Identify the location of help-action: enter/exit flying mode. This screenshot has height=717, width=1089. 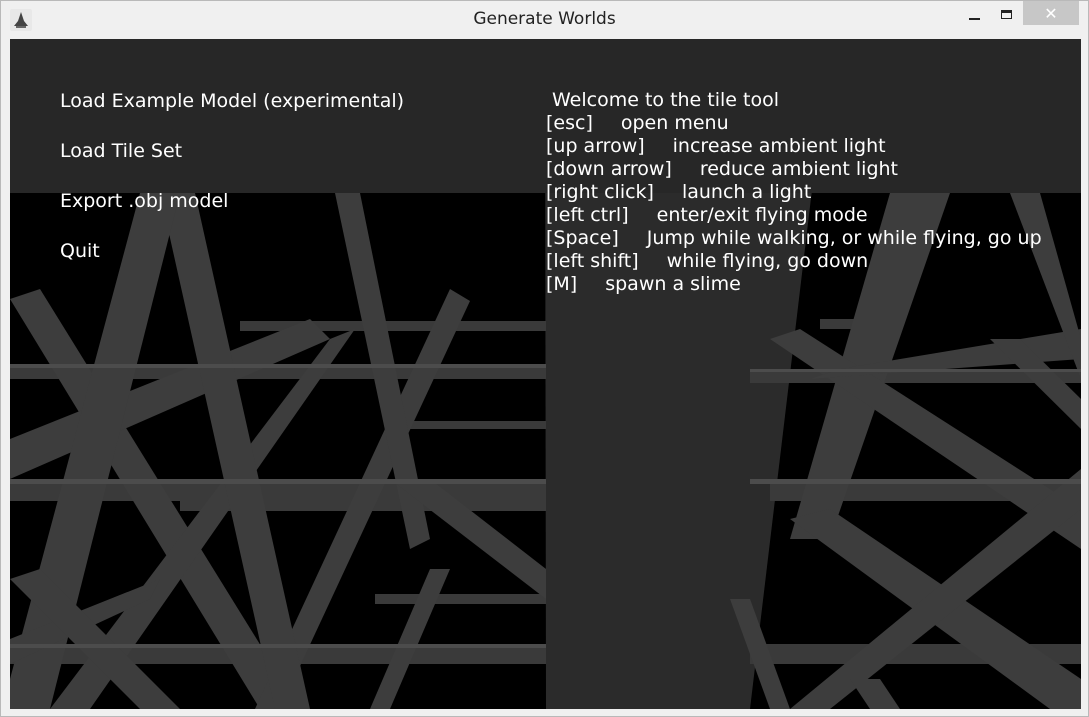
(762, 215).